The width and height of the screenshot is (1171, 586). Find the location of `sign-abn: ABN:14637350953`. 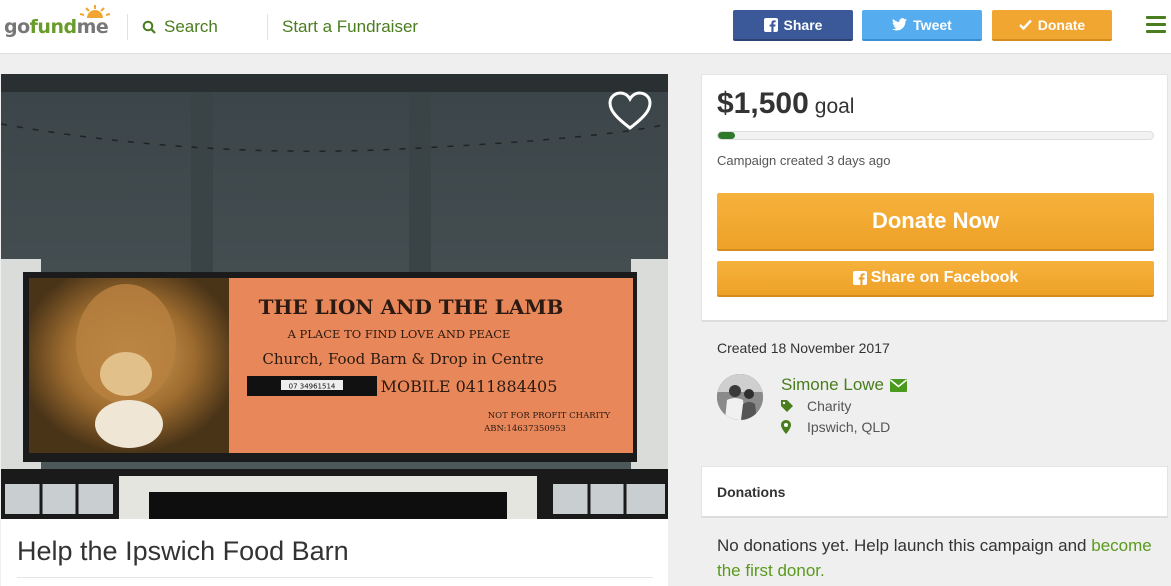

sign-abn: ABN:14637350953 is located at coordinates (524, 429).